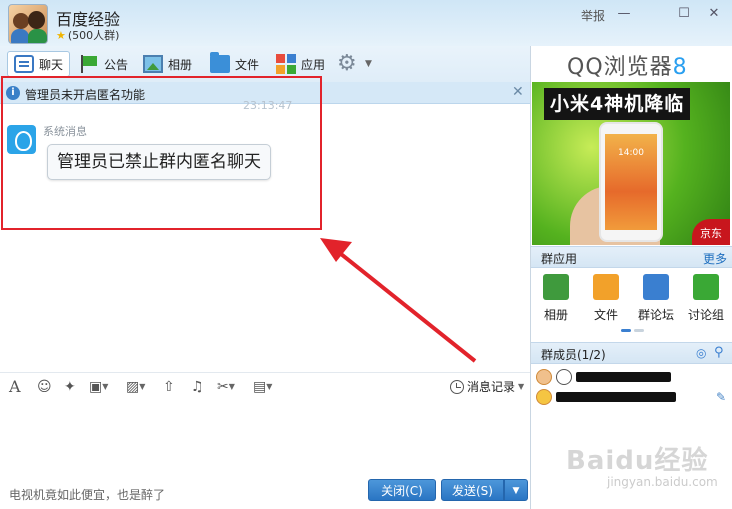 Image resolution: width=732 pixels, height=509 pixels. Describe the element at coordinates (701, 353) in the screenshot. I see `chat-bubble-icon: ◎` at that location.